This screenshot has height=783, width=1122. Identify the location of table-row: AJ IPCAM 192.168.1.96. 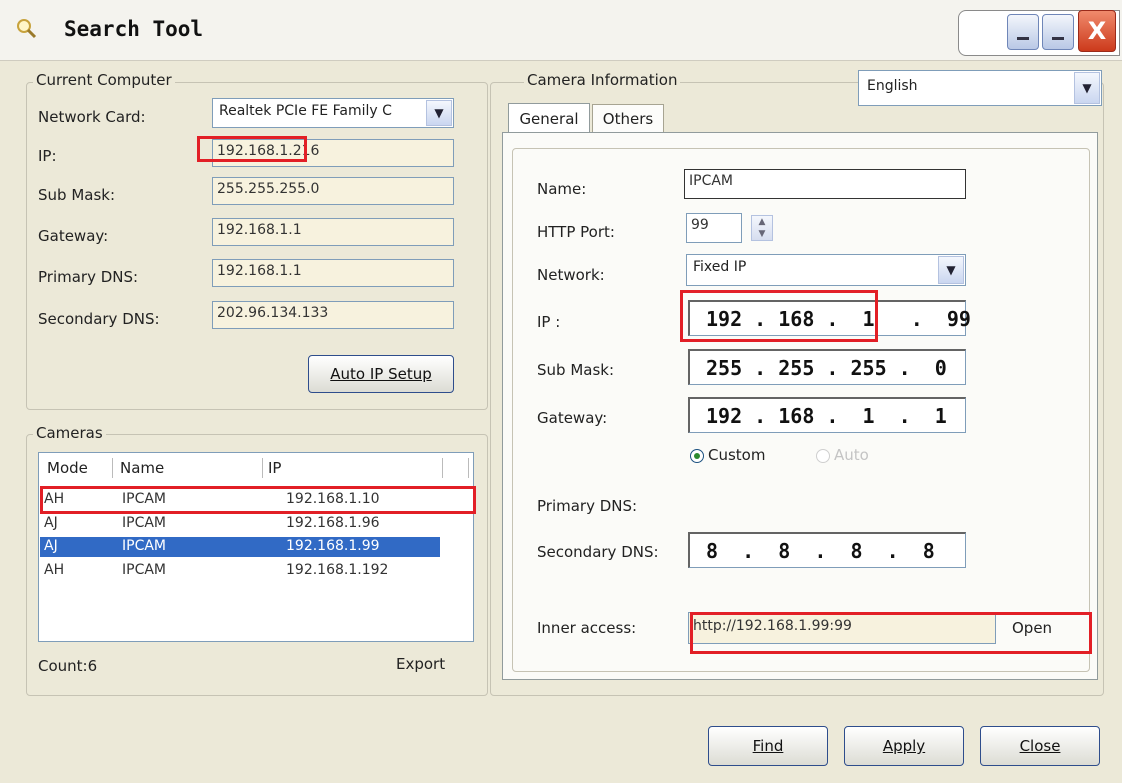
(240, 524).